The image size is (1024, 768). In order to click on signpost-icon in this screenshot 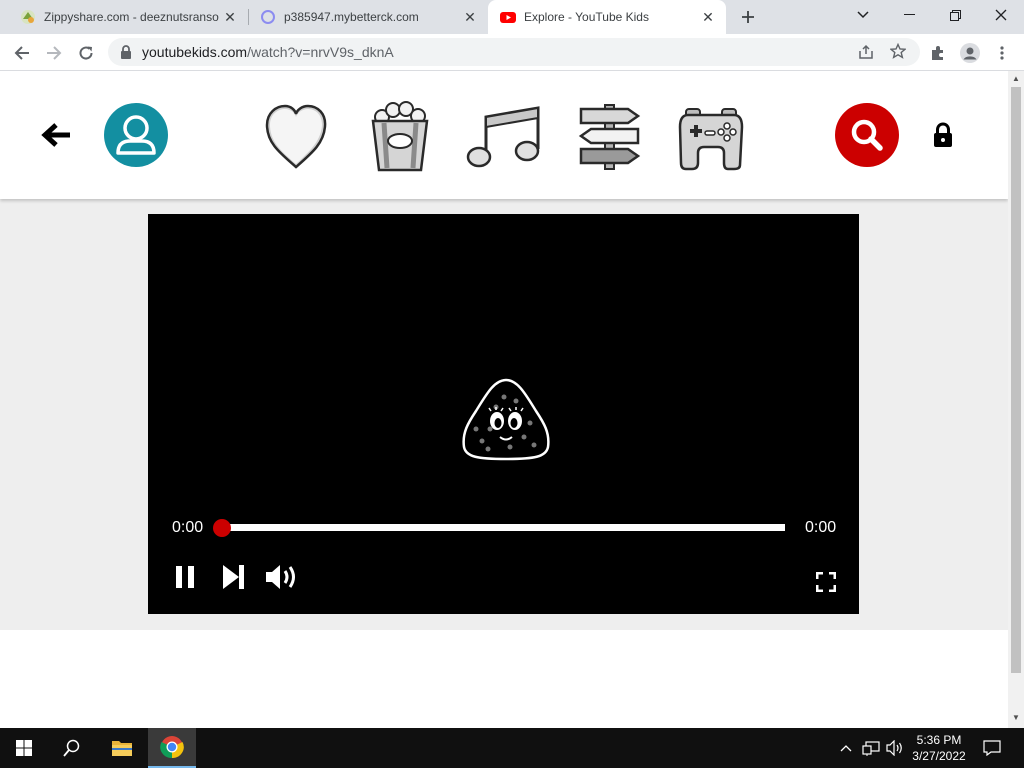, I will do `click(610, 137)`.